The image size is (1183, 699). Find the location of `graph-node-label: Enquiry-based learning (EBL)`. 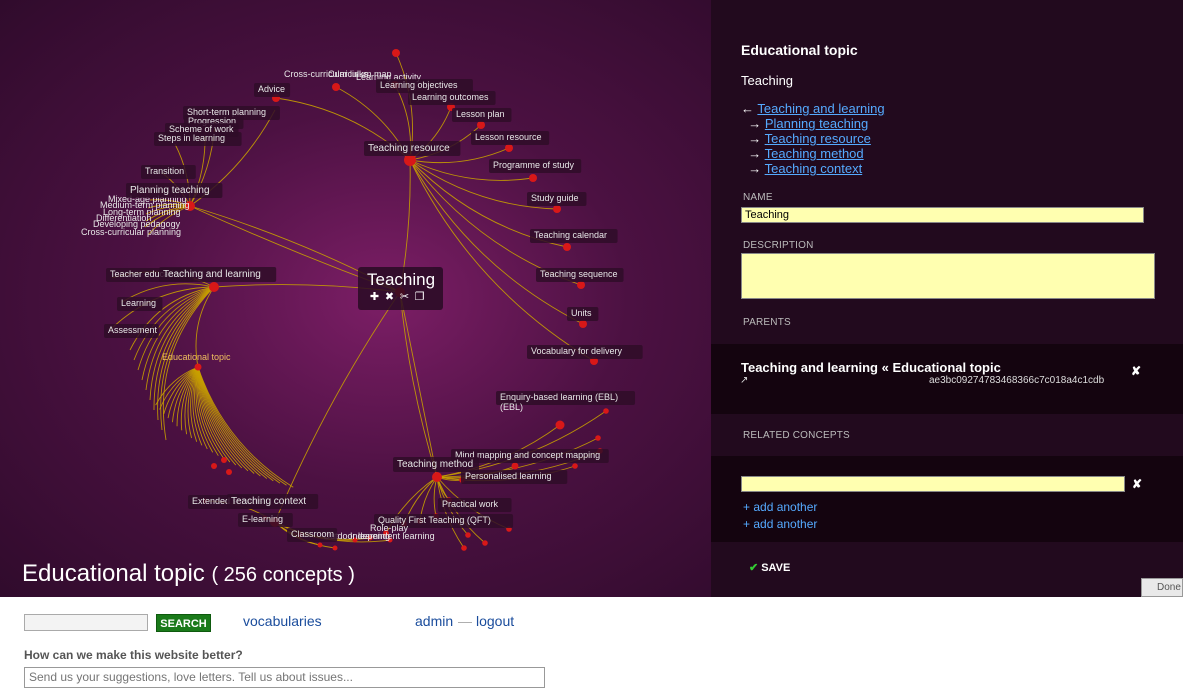

graph-node-label: Enquiry-based learning (EBL) is located at coordinates (559, 397).